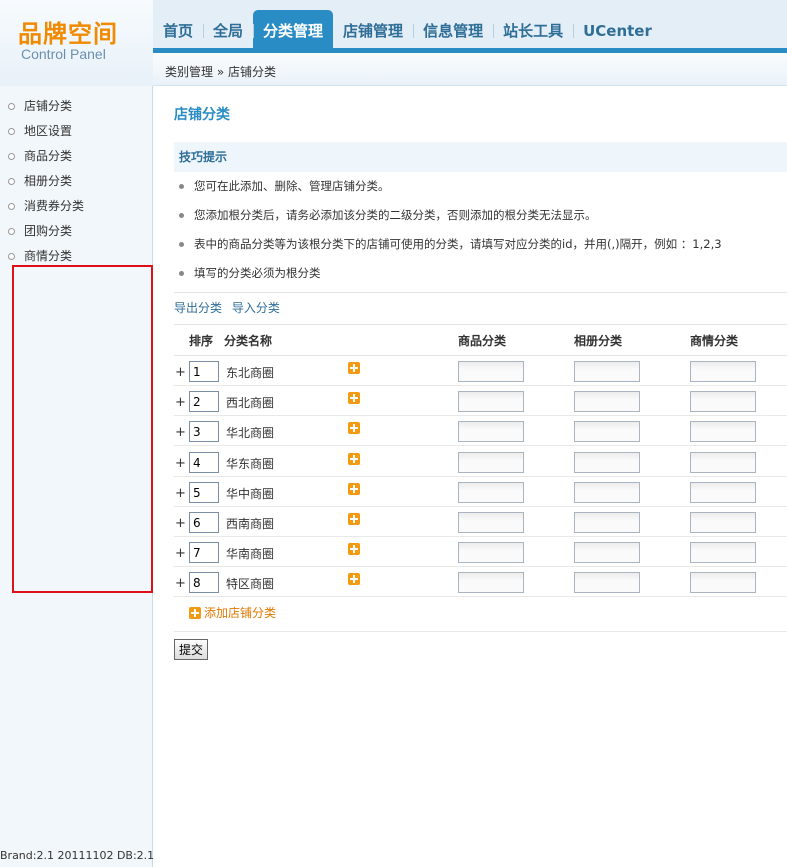 The height and width of the screenshot is (867, 787). Describe the element at coordinates (76, 106) in the screenshot. I see `sidebar-item-shop-category: 店铺分类` at that location.